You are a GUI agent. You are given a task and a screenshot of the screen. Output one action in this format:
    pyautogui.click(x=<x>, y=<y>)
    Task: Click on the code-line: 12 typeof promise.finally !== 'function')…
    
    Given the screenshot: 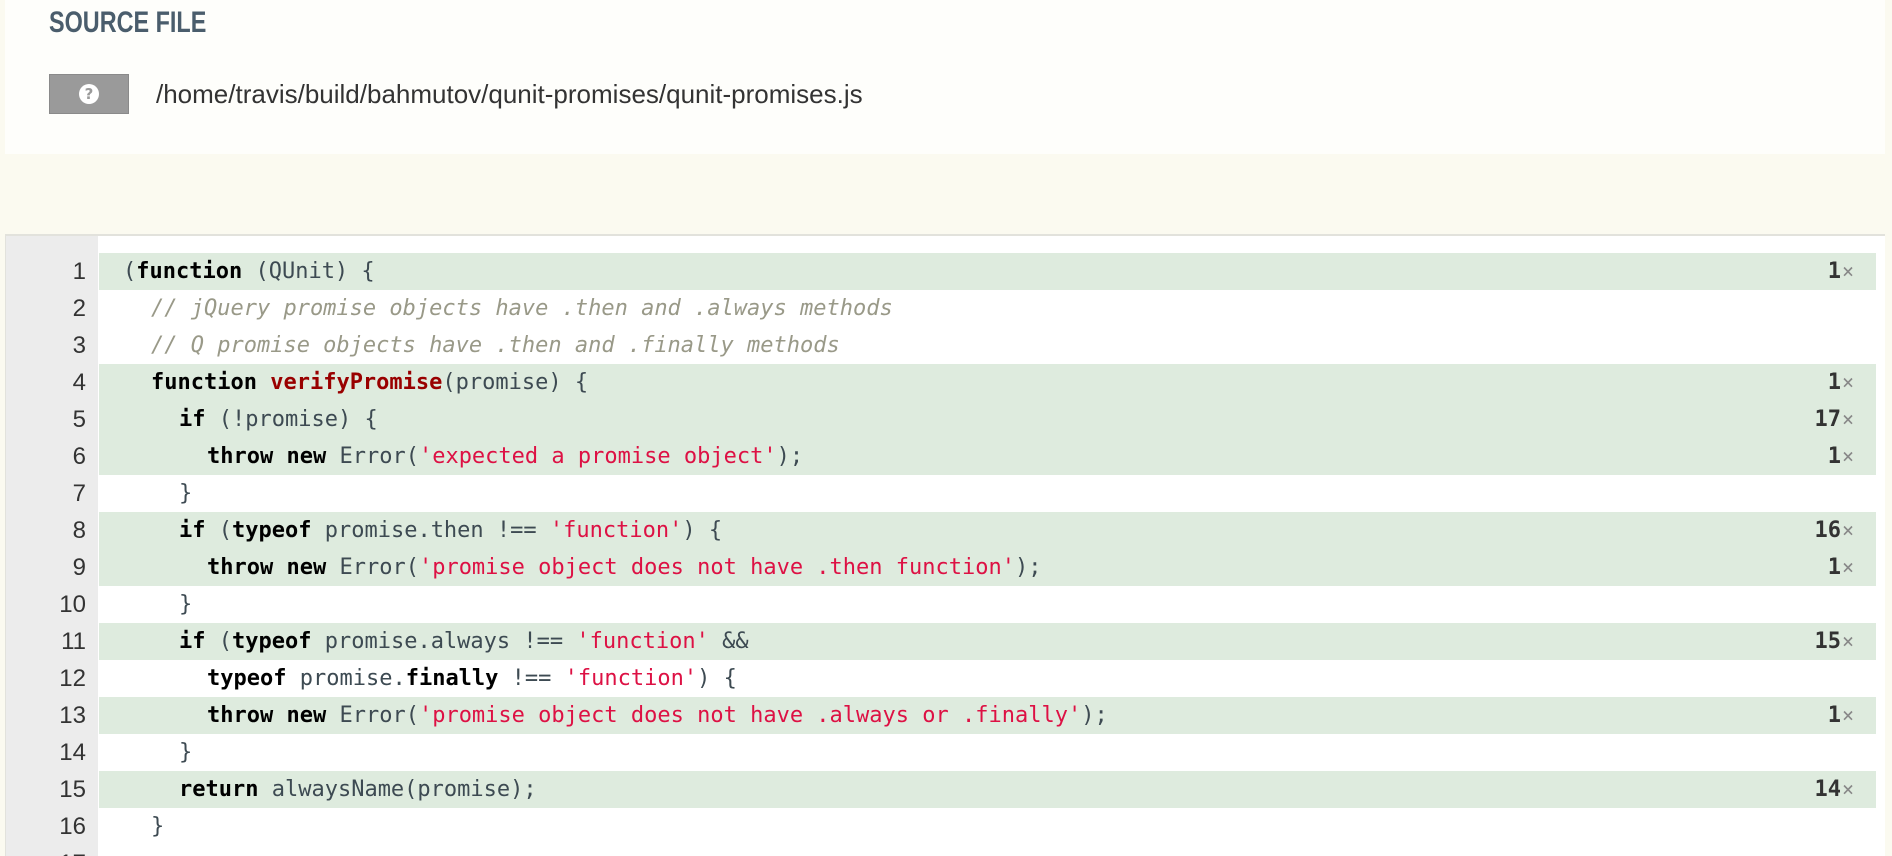 What is the action you would take?
    pyautogui.click(x=941, y=678)
    